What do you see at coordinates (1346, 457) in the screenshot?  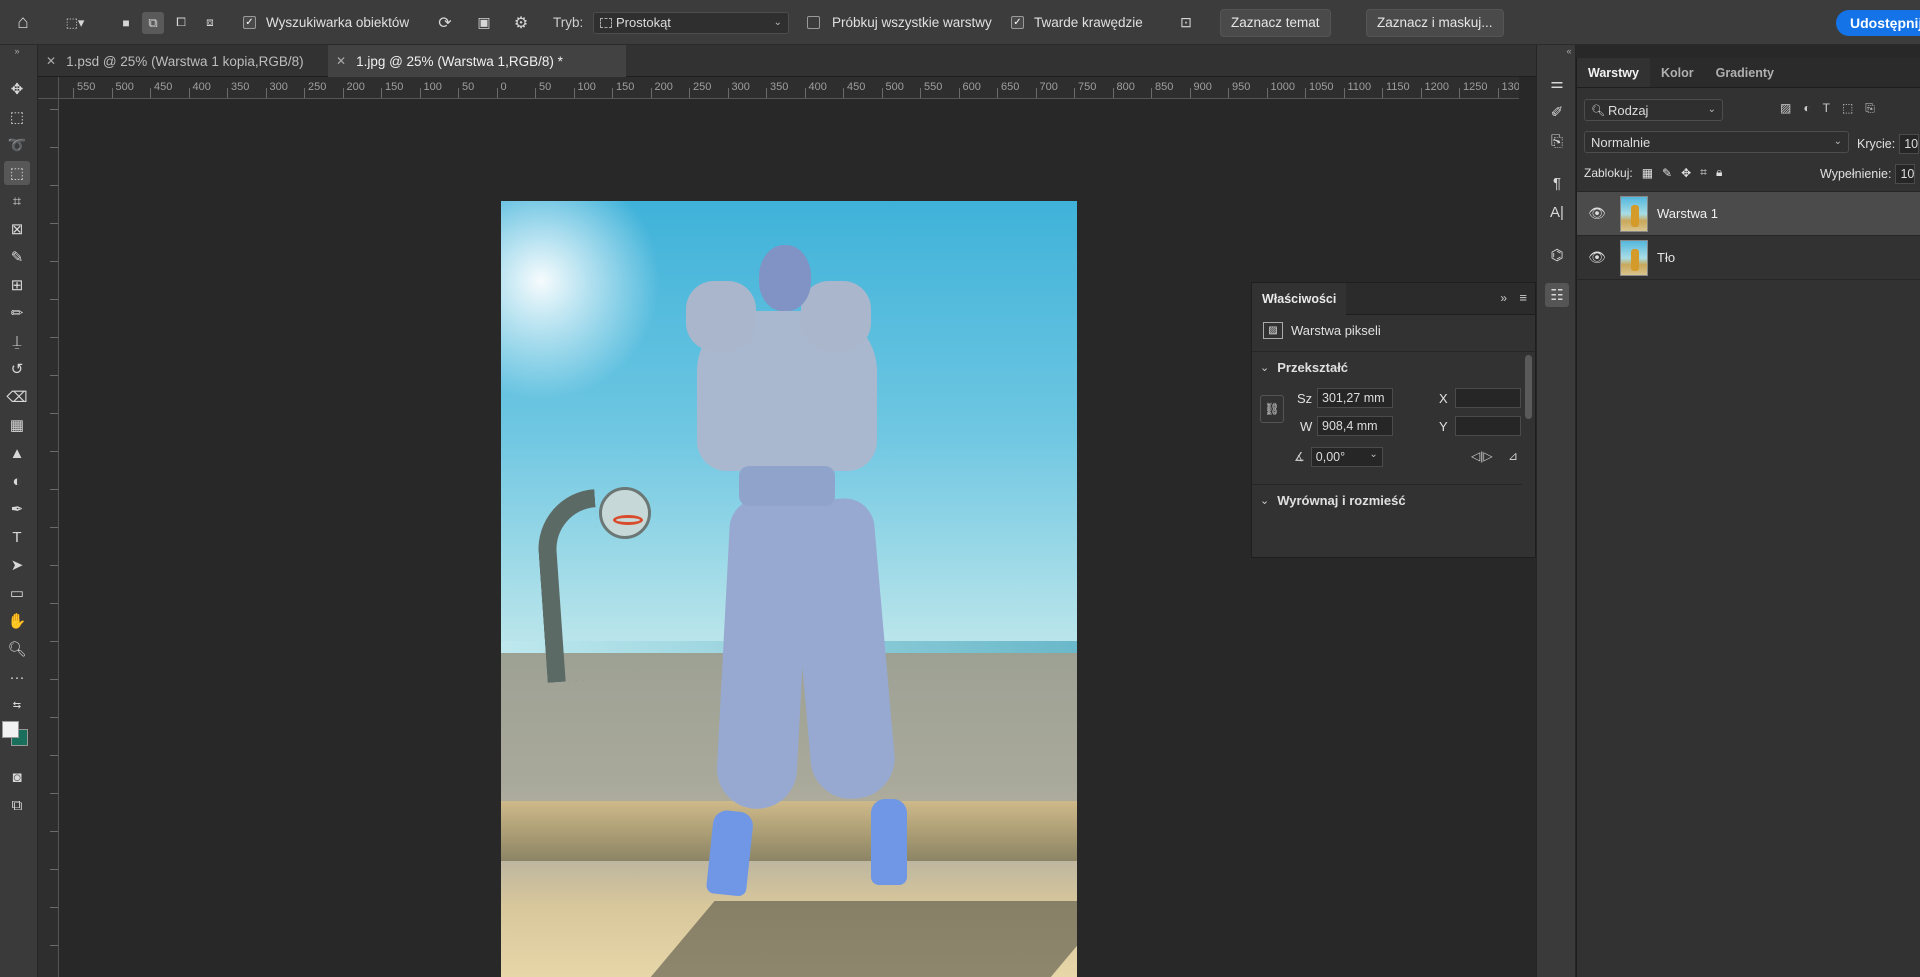 I see `angle-input: 0,00° ⌄` at bounding box center [1346, 457].